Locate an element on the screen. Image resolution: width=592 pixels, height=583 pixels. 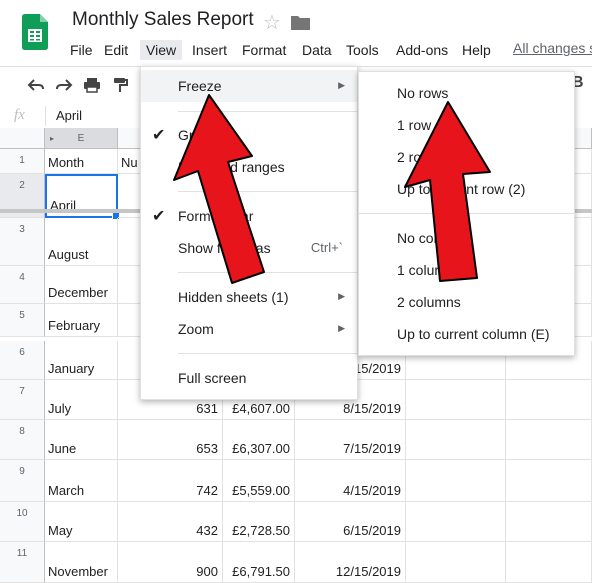
table-cell: £6,791.50 is located at coordinates (259, 562).